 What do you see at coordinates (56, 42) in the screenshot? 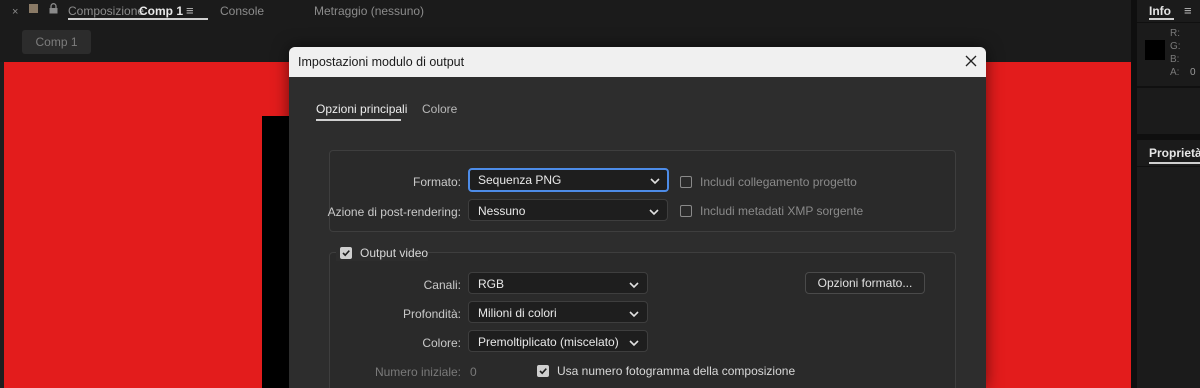
I see `comp-breadcrumb-chip: Comp 1` at bounding box center [56, 42].